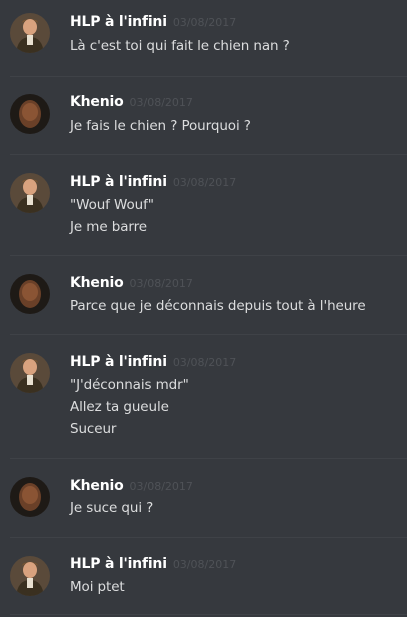 The image size is (407, 617). What do you see at coordinates (180, 46) in the screenshot?
I see `message-text: Là c'est toi qui fait le chien nan ?` at bounding box center [180, 46].